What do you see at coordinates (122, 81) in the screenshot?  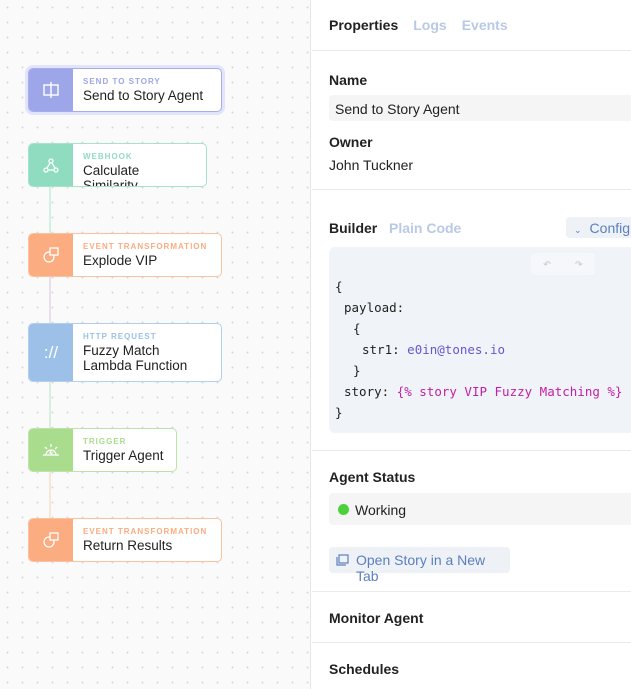 I see `node-type: SEND TO STORY` at bounding box center [122, 81].